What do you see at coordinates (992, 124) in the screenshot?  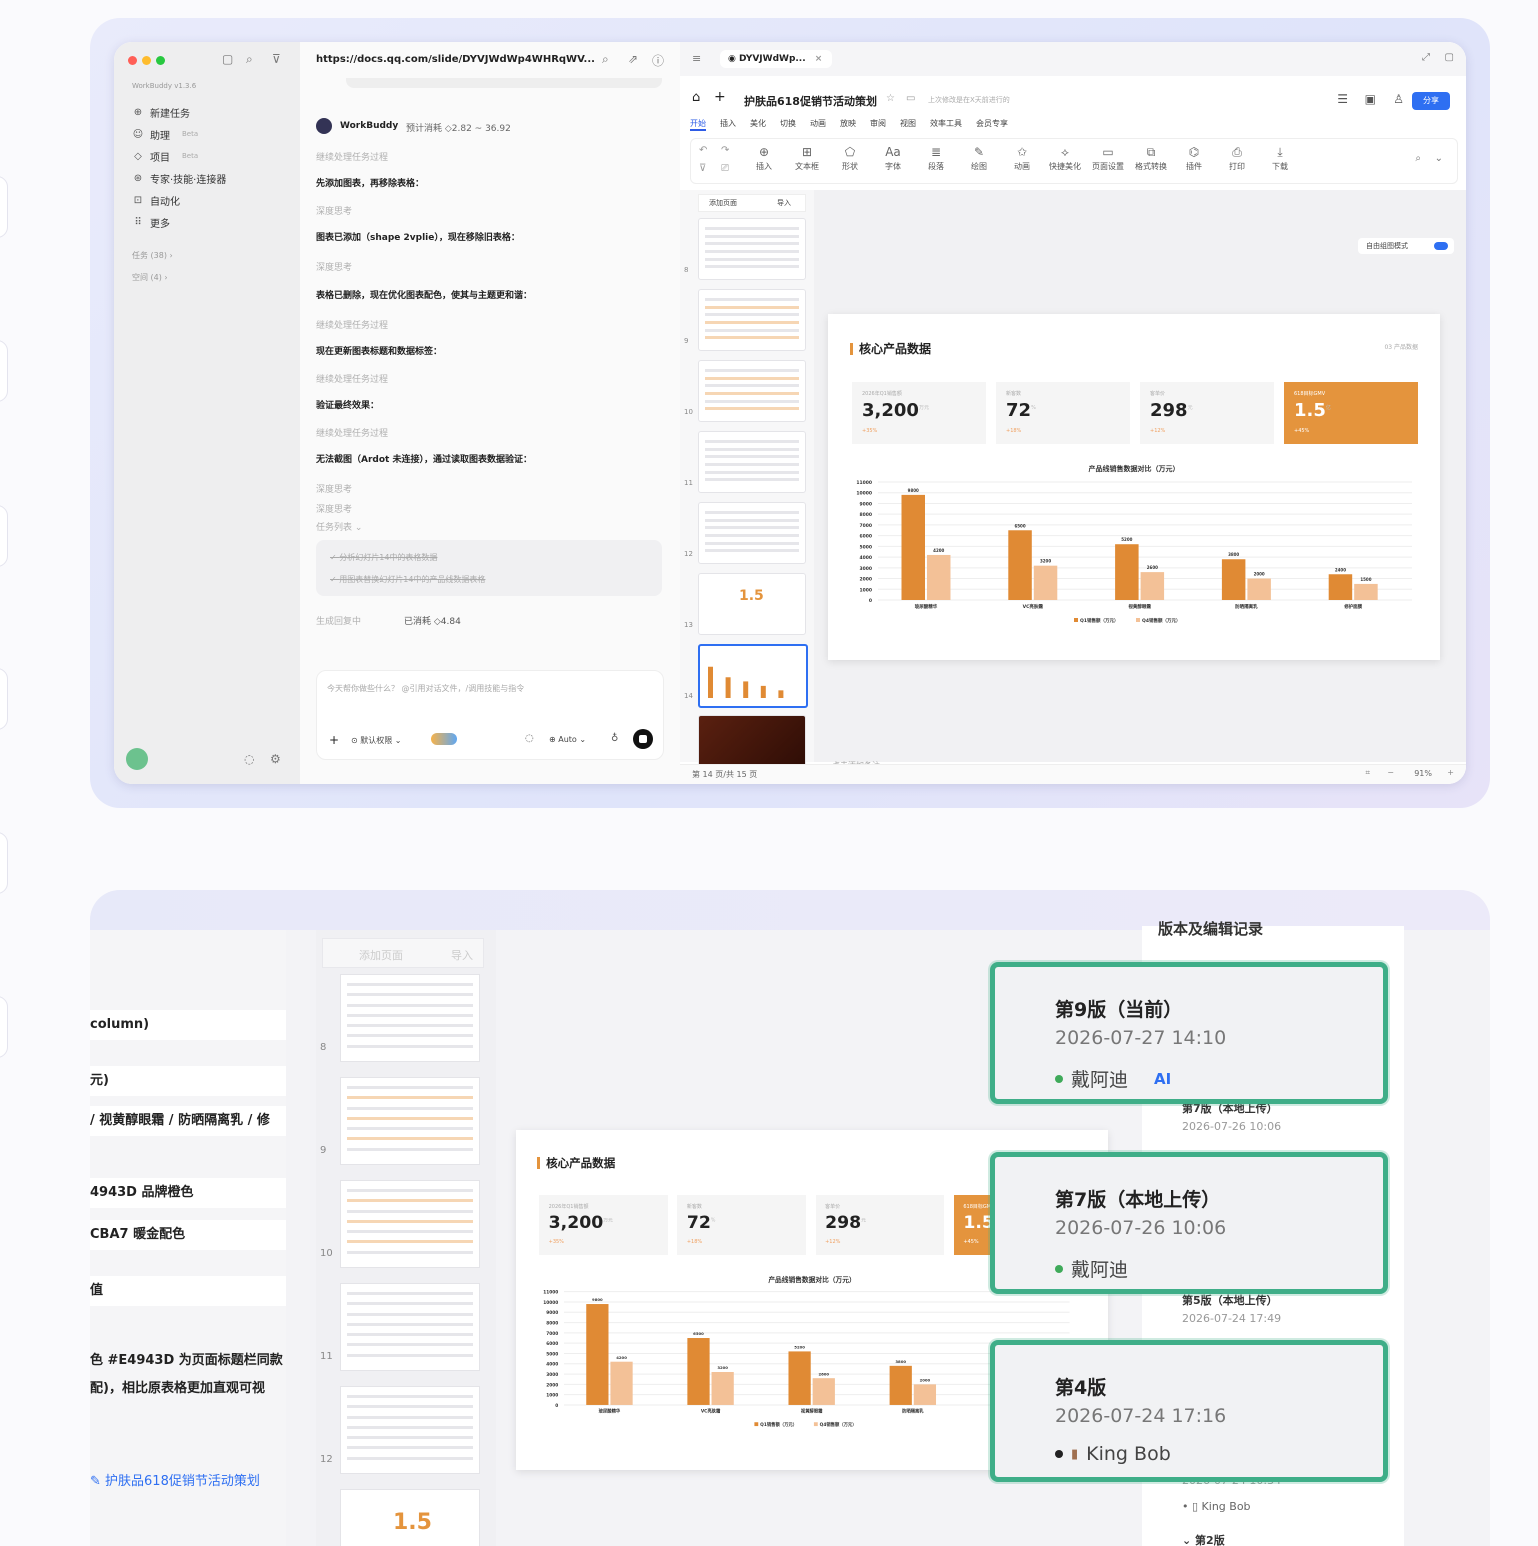 I see `ribbon-tab: 会员专享` at bounding box center [992, 124].